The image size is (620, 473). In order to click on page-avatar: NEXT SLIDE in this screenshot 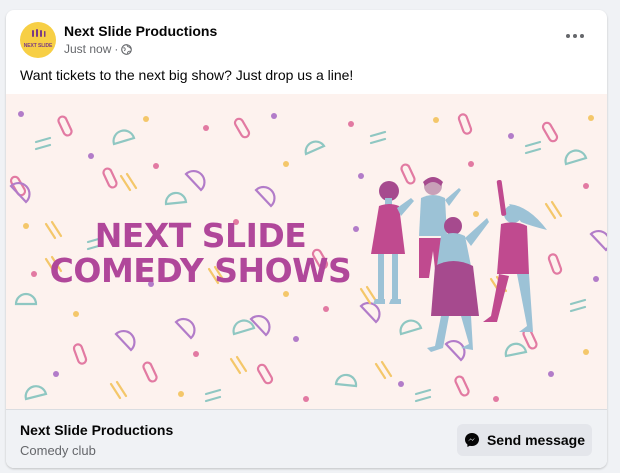, I will do `click(38, 40)`.